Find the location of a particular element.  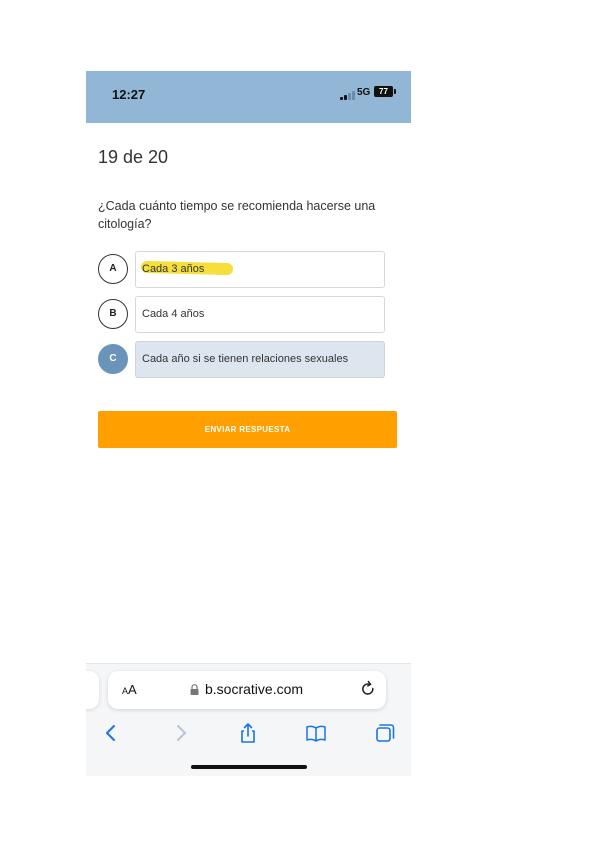

battery-icon: 77 is located at coordinates (383, 91).